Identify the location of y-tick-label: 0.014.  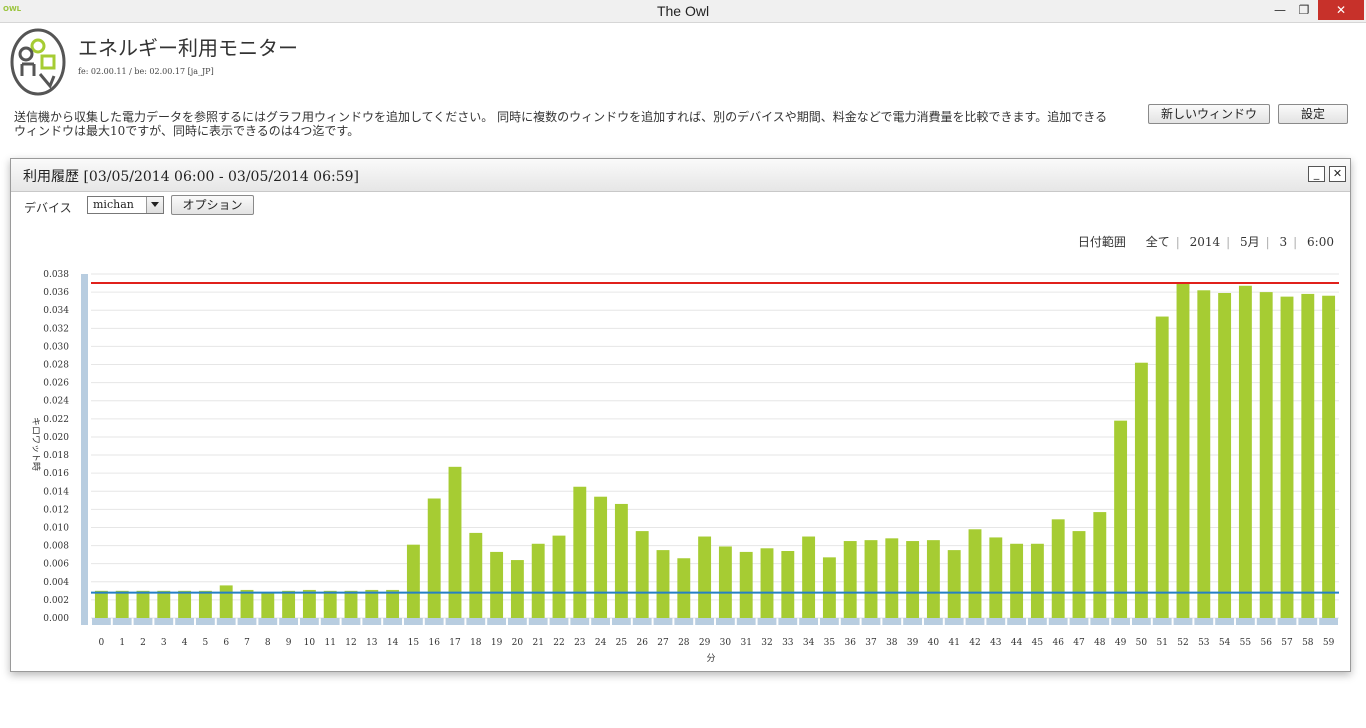
(56, 492).